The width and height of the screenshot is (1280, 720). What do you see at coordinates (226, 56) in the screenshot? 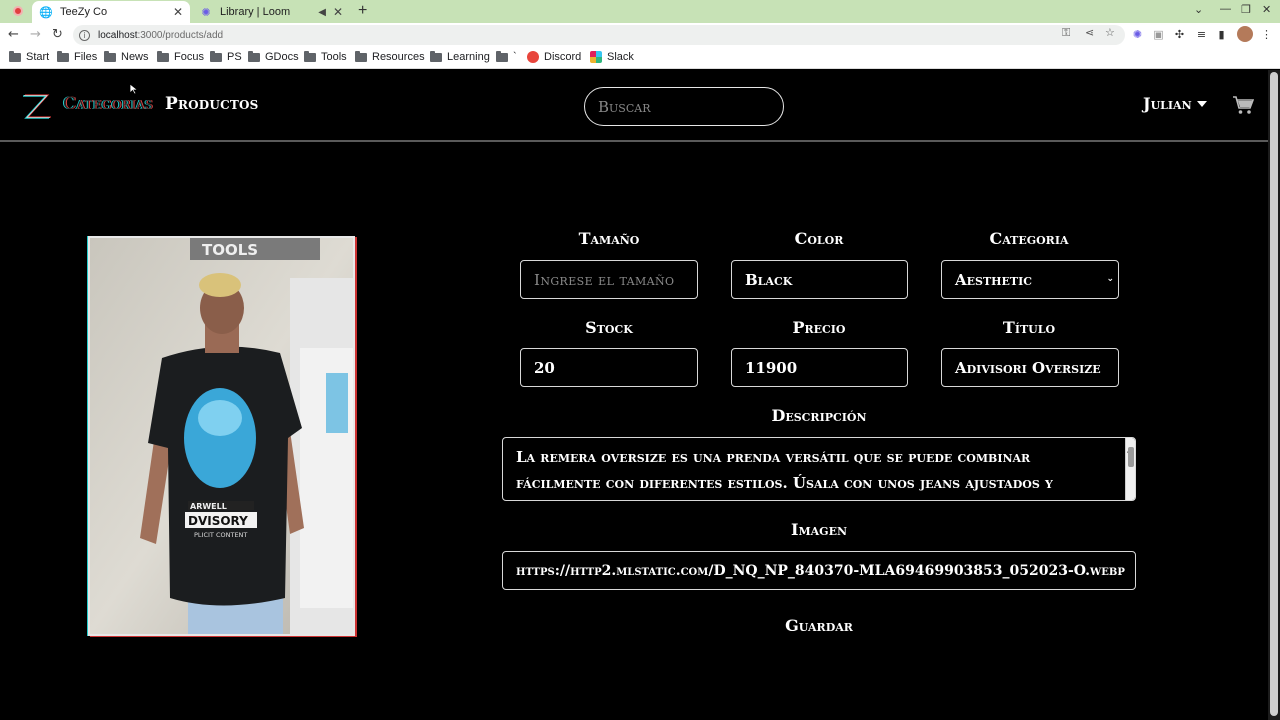
I see `bookmark-ps: PS` at bounding box center [226, 56].